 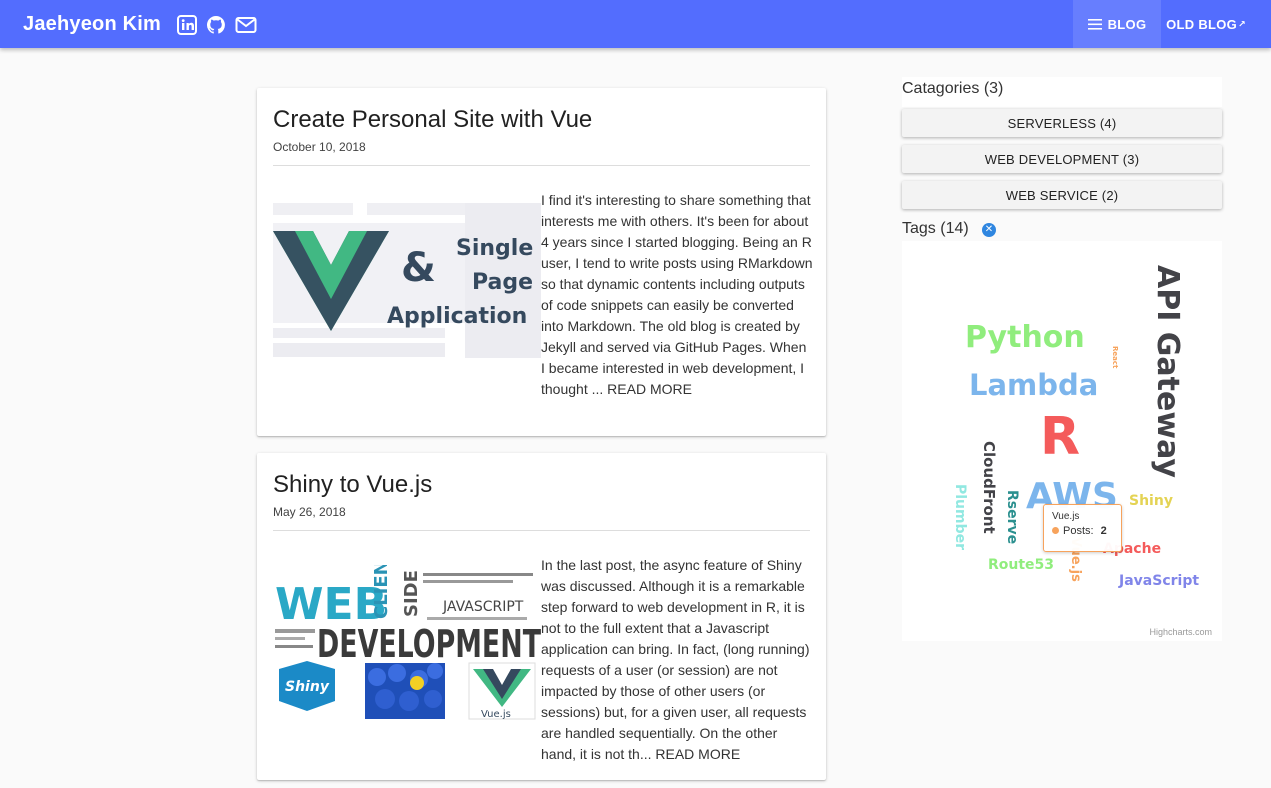 I want to click on tag-javascript: JavaScript, so click(x=1159, y=581).